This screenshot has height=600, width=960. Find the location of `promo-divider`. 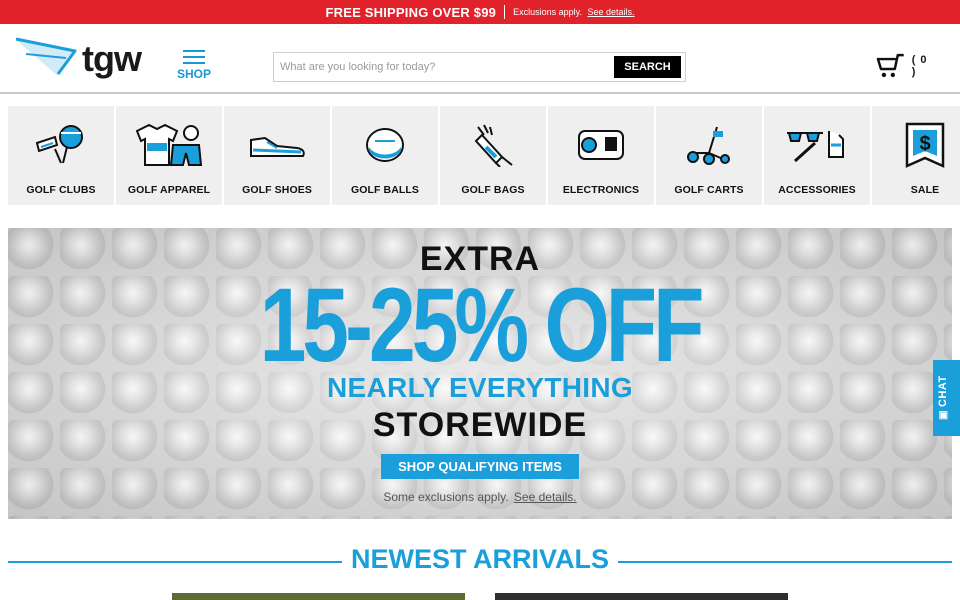

promo-divider is located at coordinates (505, 12).